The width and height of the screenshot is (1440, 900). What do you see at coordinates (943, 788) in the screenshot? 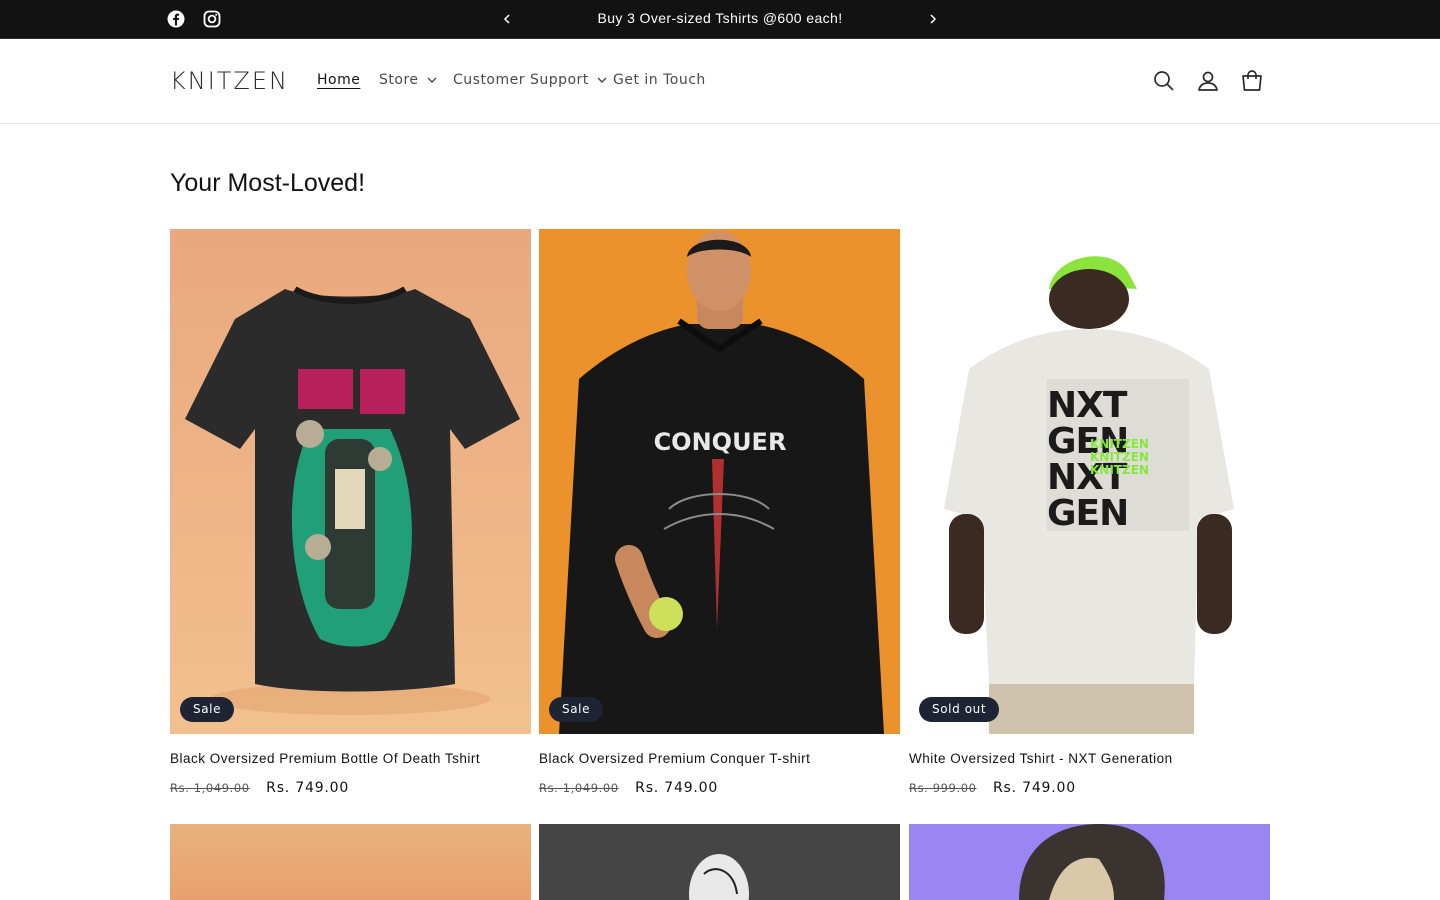
I see `compare-price: Rs. 999.00` at bounding box center [943, 788].